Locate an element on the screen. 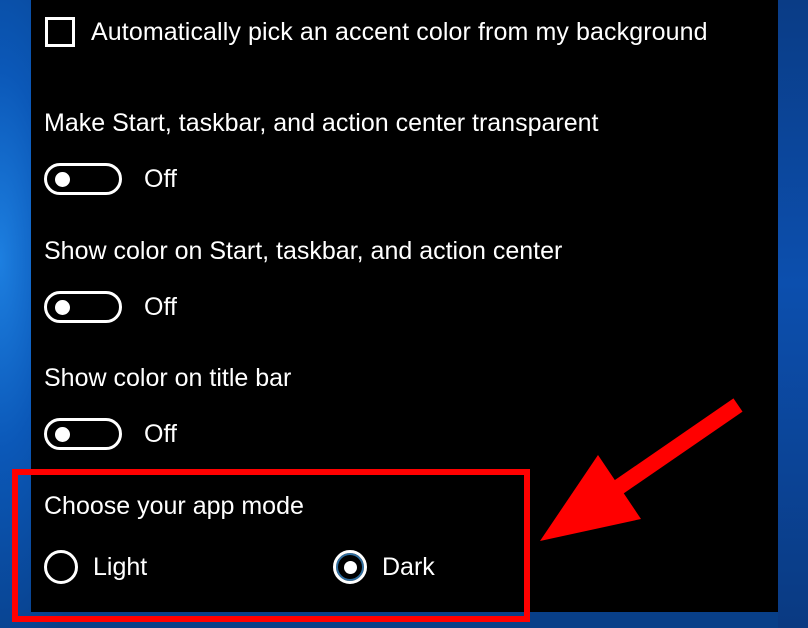 This screenshot has height=628, width=808. desktop-wallpaper-right is located at coordinates (793, 314).